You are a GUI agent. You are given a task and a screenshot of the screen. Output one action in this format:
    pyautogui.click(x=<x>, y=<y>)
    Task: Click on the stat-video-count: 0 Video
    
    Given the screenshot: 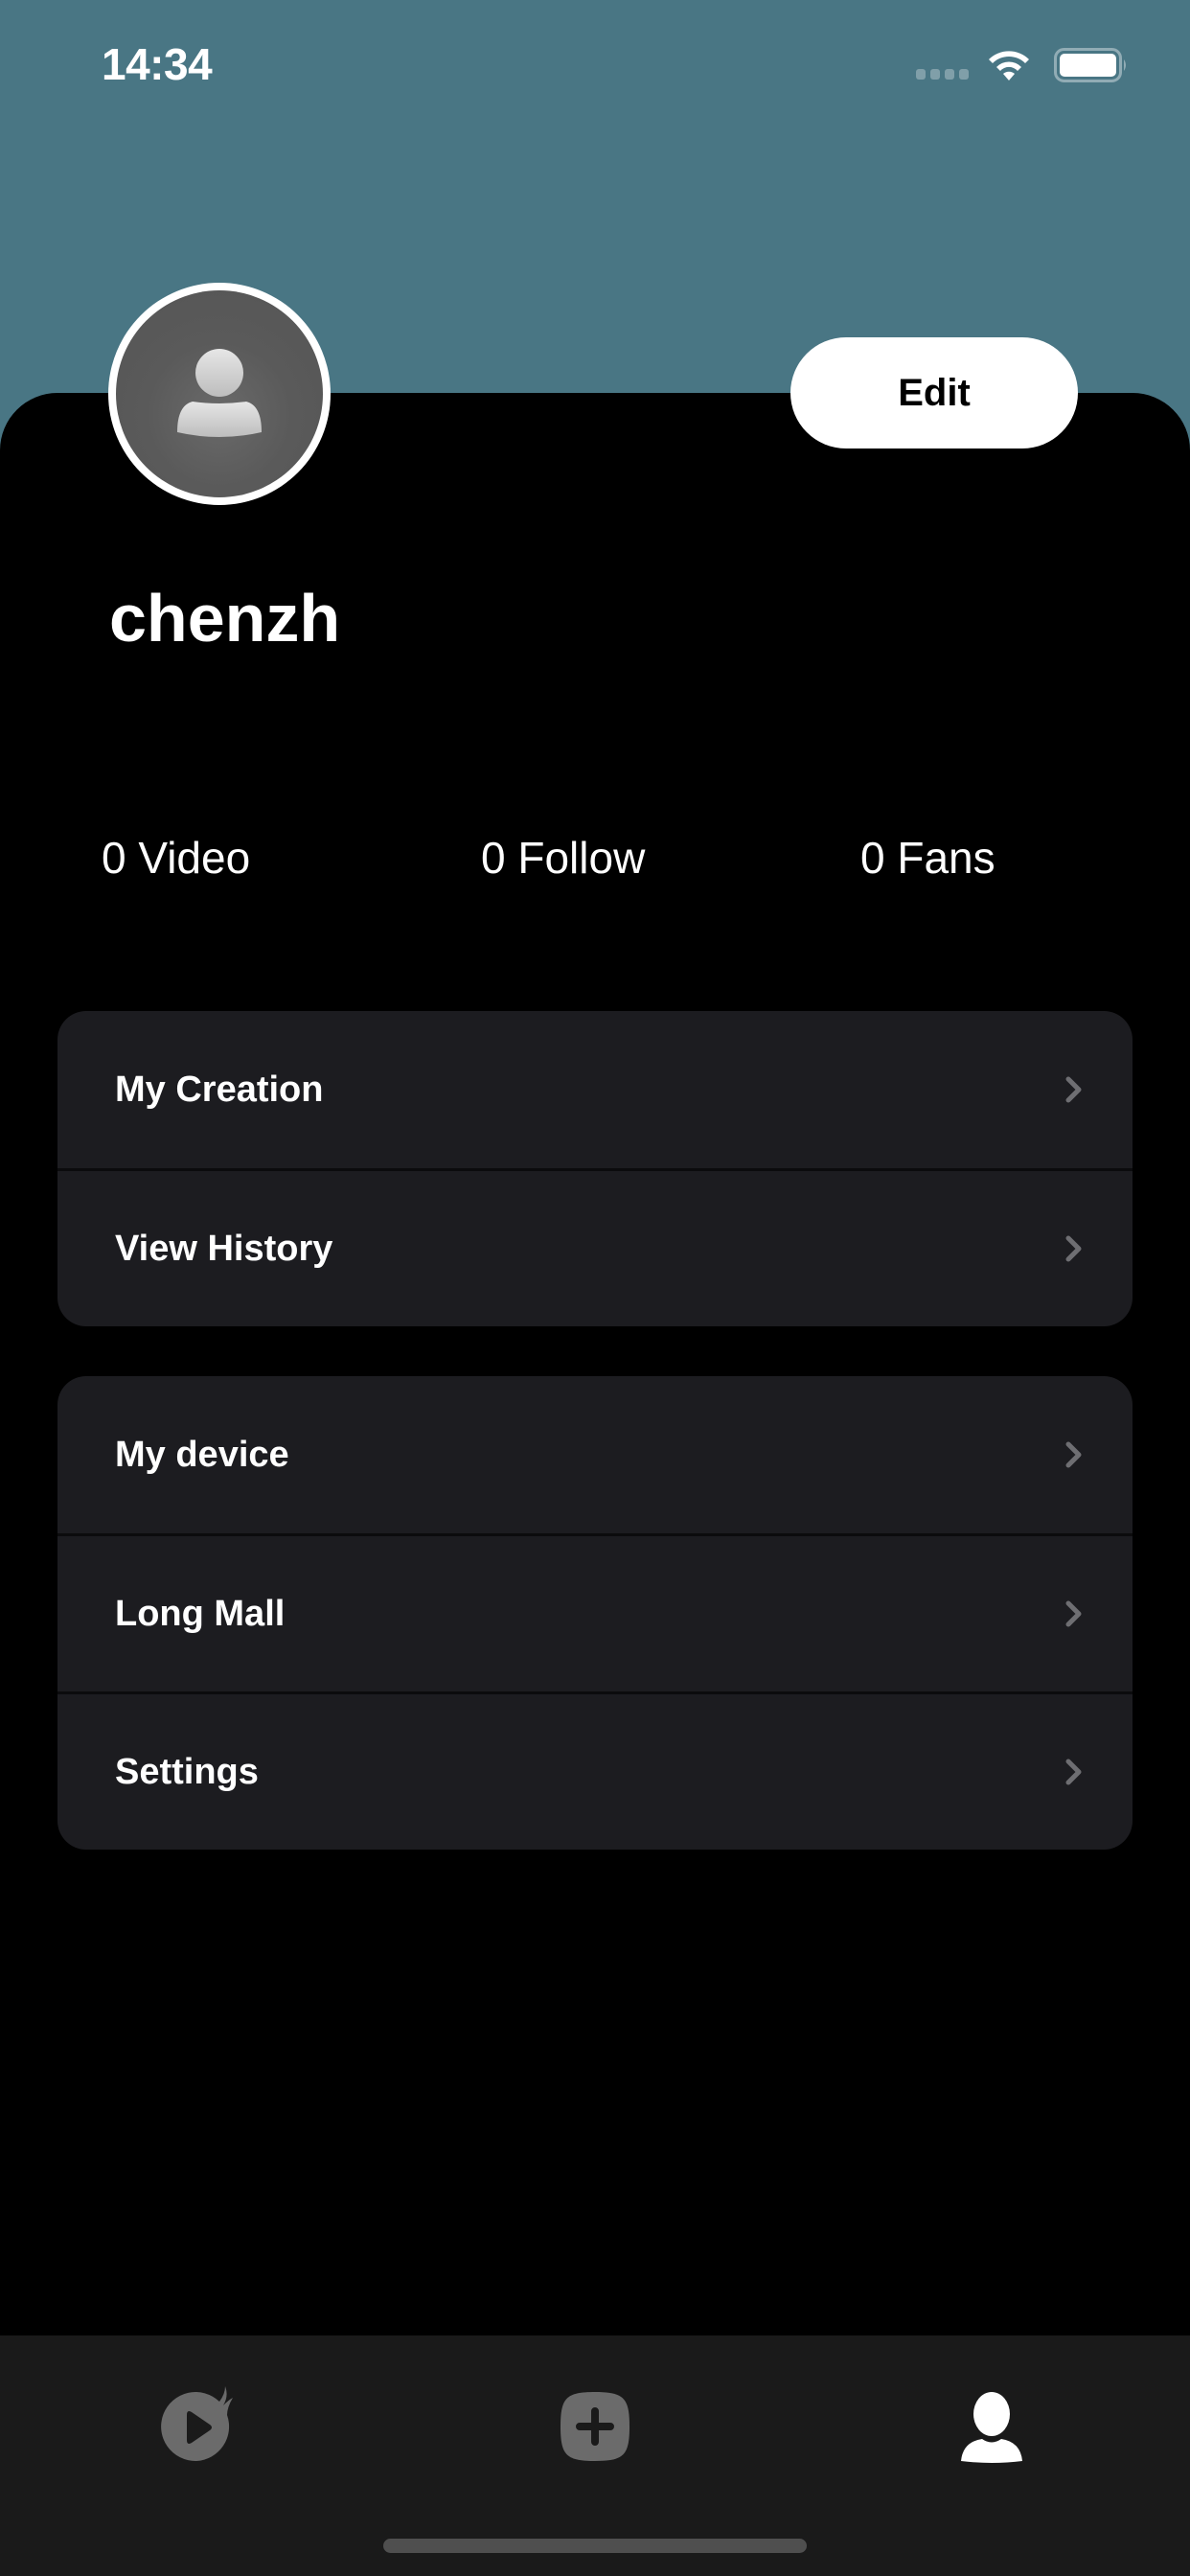 What is the action you would take?
    pyautogui.click(x=176, y=858)
    